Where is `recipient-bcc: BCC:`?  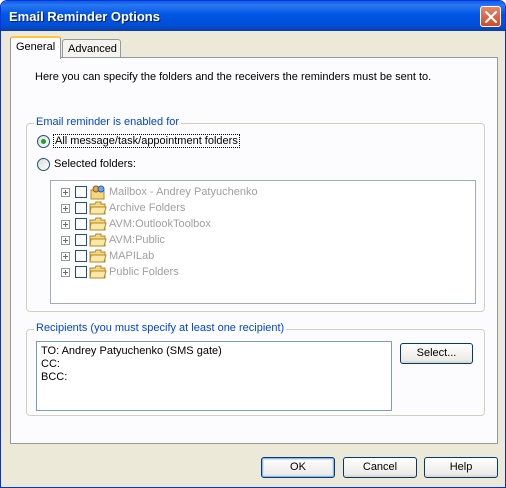 recipient-bcc: BCC: is located at coordinates (54, 377).